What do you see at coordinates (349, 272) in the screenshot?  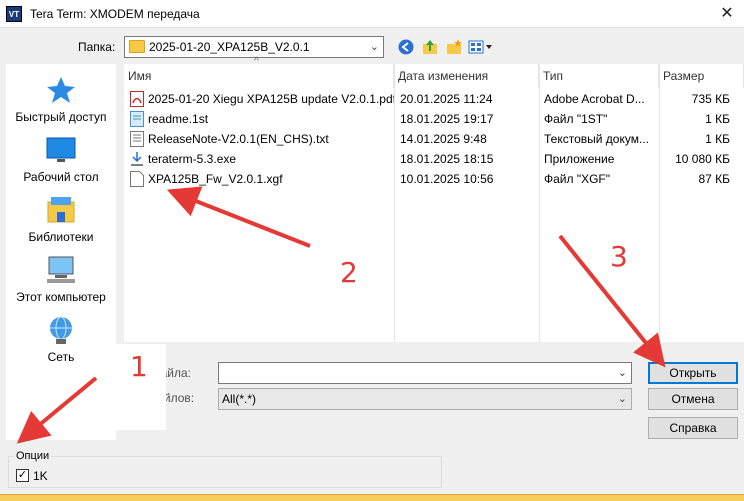 I see `annotation-number-2: 2` at bounding box center [349, 272].